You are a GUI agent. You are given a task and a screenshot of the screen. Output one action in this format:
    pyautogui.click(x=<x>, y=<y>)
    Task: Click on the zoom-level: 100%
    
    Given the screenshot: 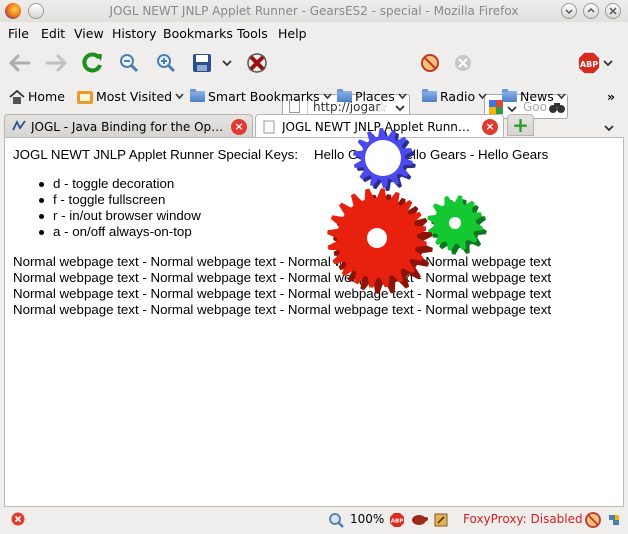 What is the action you would take?
    pyautogui.click(x=367, y=519)
    